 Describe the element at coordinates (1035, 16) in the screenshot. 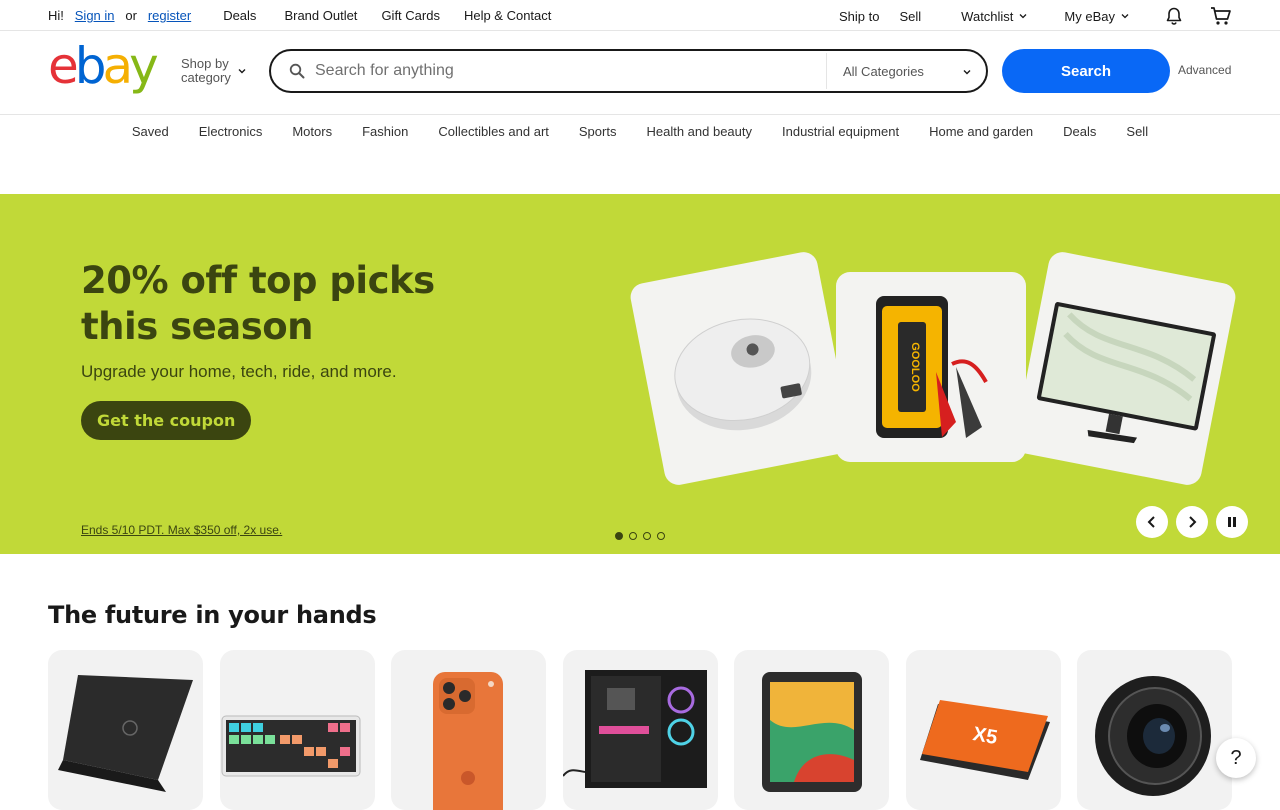

I see `top-right-links: Ship to Sell Watchlist My eBay` at that location.